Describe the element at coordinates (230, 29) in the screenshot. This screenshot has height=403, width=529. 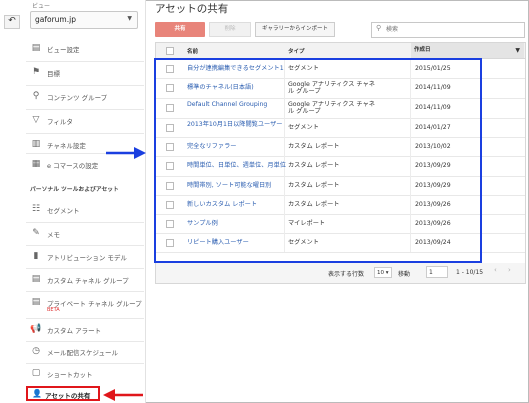
I see `delete-button: 削除` at that location.